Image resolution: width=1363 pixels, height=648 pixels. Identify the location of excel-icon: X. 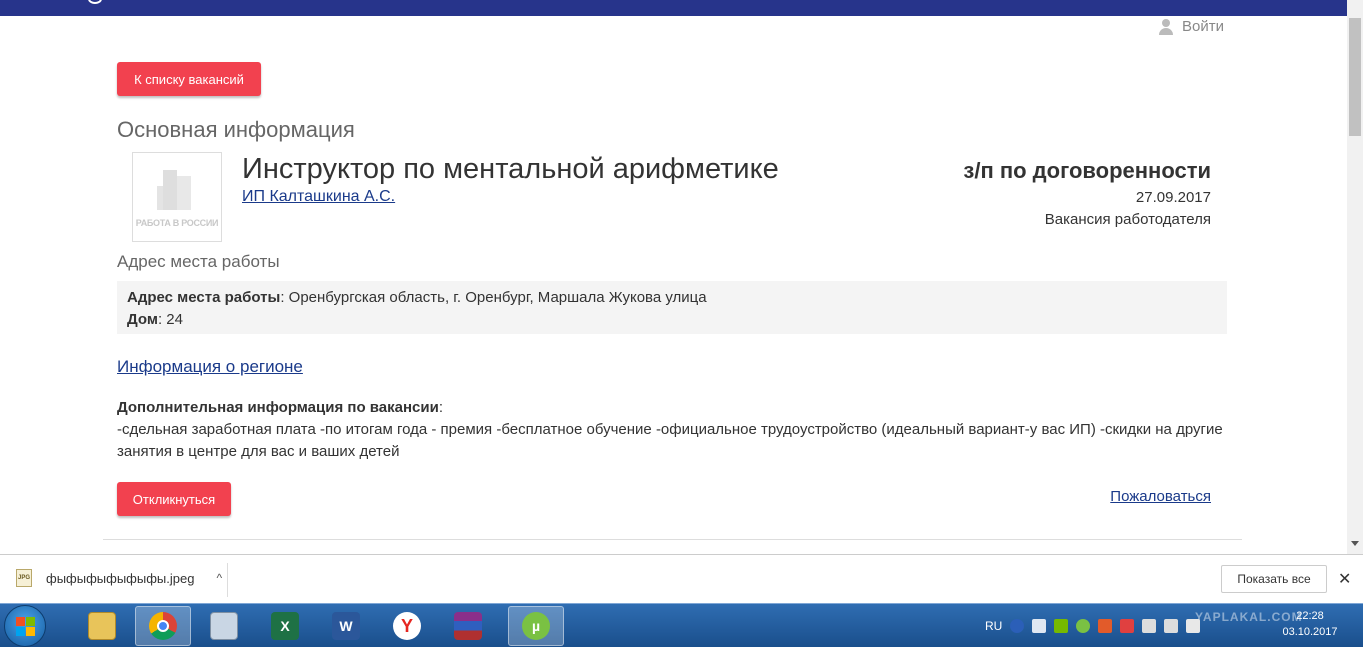
(285, 626).